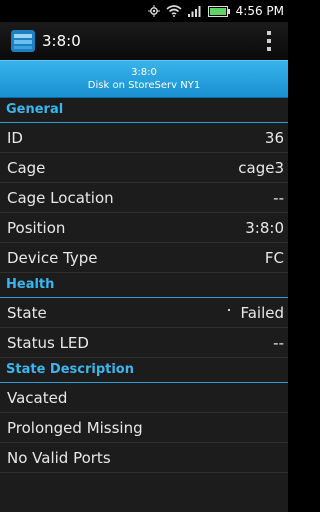  Describe the element at coordinates (15, 137) in the screenshot. I see `row-label: ID` at that location.